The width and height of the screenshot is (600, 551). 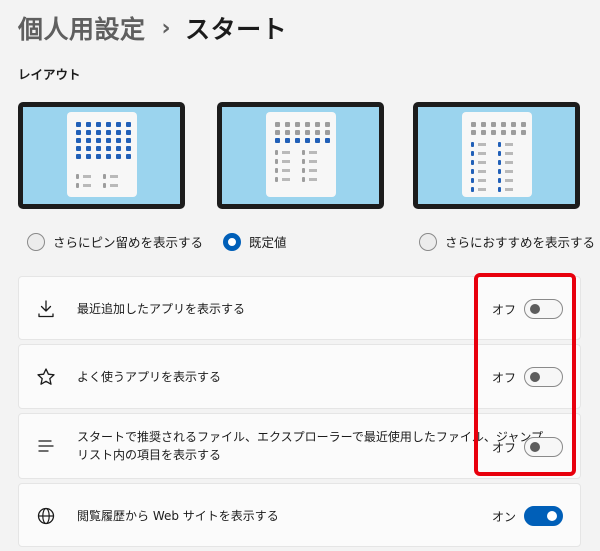 I want to click on layout-thumbnail-default, so click(x=302, y=155).